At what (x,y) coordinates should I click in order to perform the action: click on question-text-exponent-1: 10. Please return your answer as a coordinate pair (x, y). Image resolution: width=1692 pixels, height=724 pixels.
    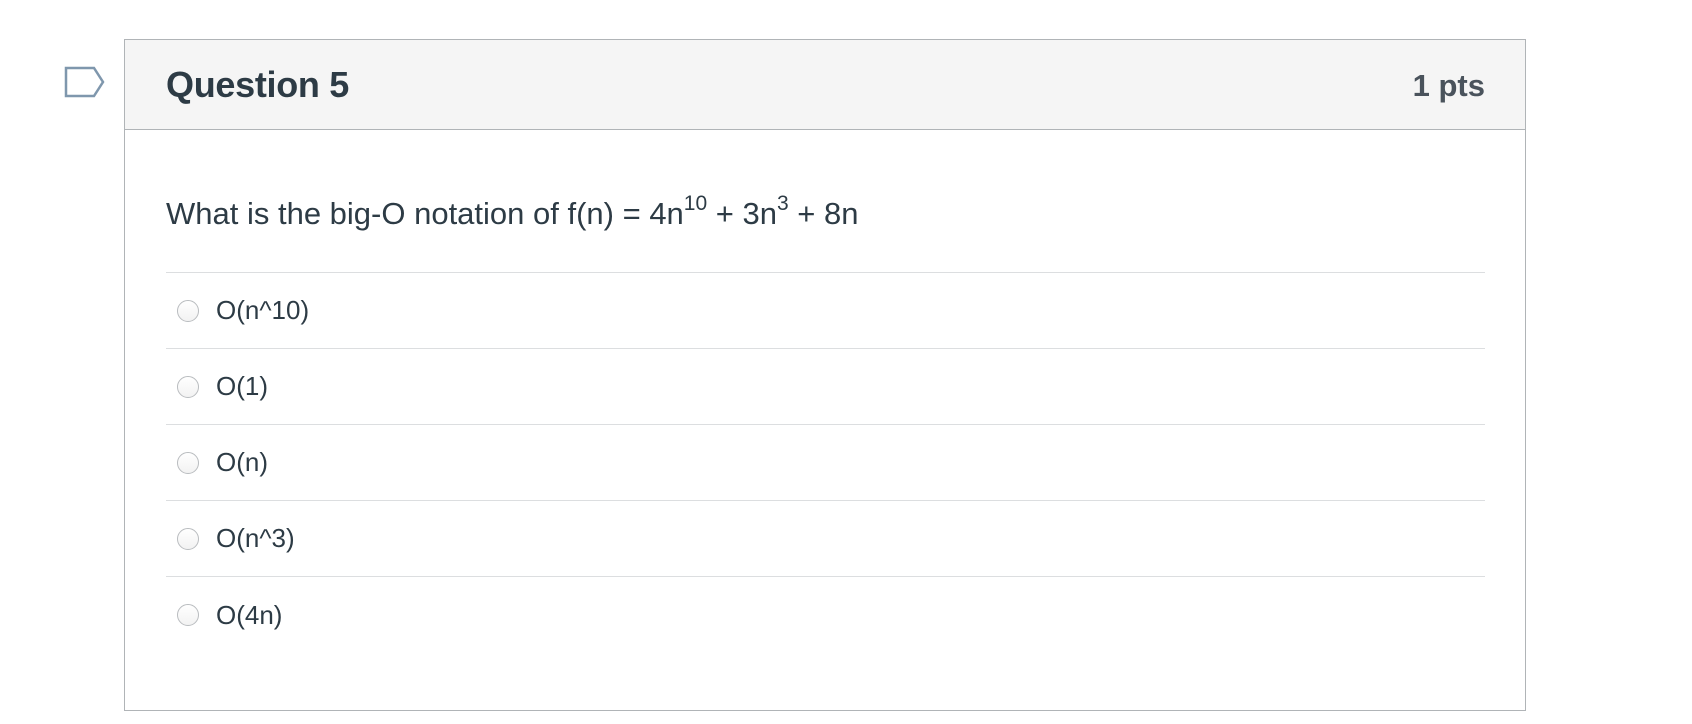
    Looking at the image, I should click on (695, 203).